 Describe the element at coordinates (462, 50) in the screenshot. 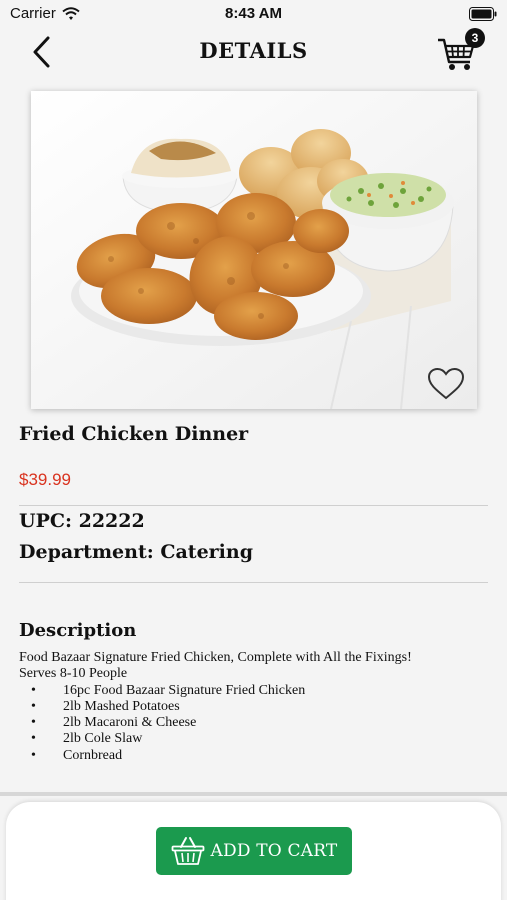

I see `cart-button: 3` at that location.